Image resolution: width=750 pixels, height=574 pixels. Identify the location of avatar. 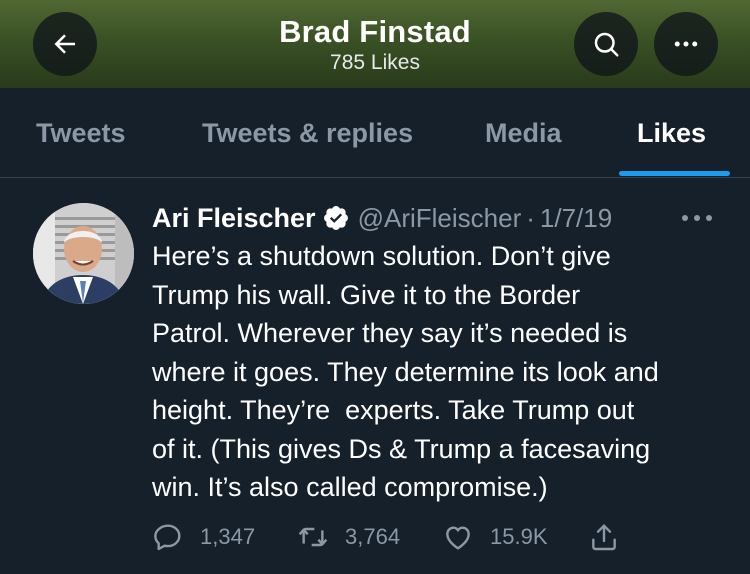
(83, 253).